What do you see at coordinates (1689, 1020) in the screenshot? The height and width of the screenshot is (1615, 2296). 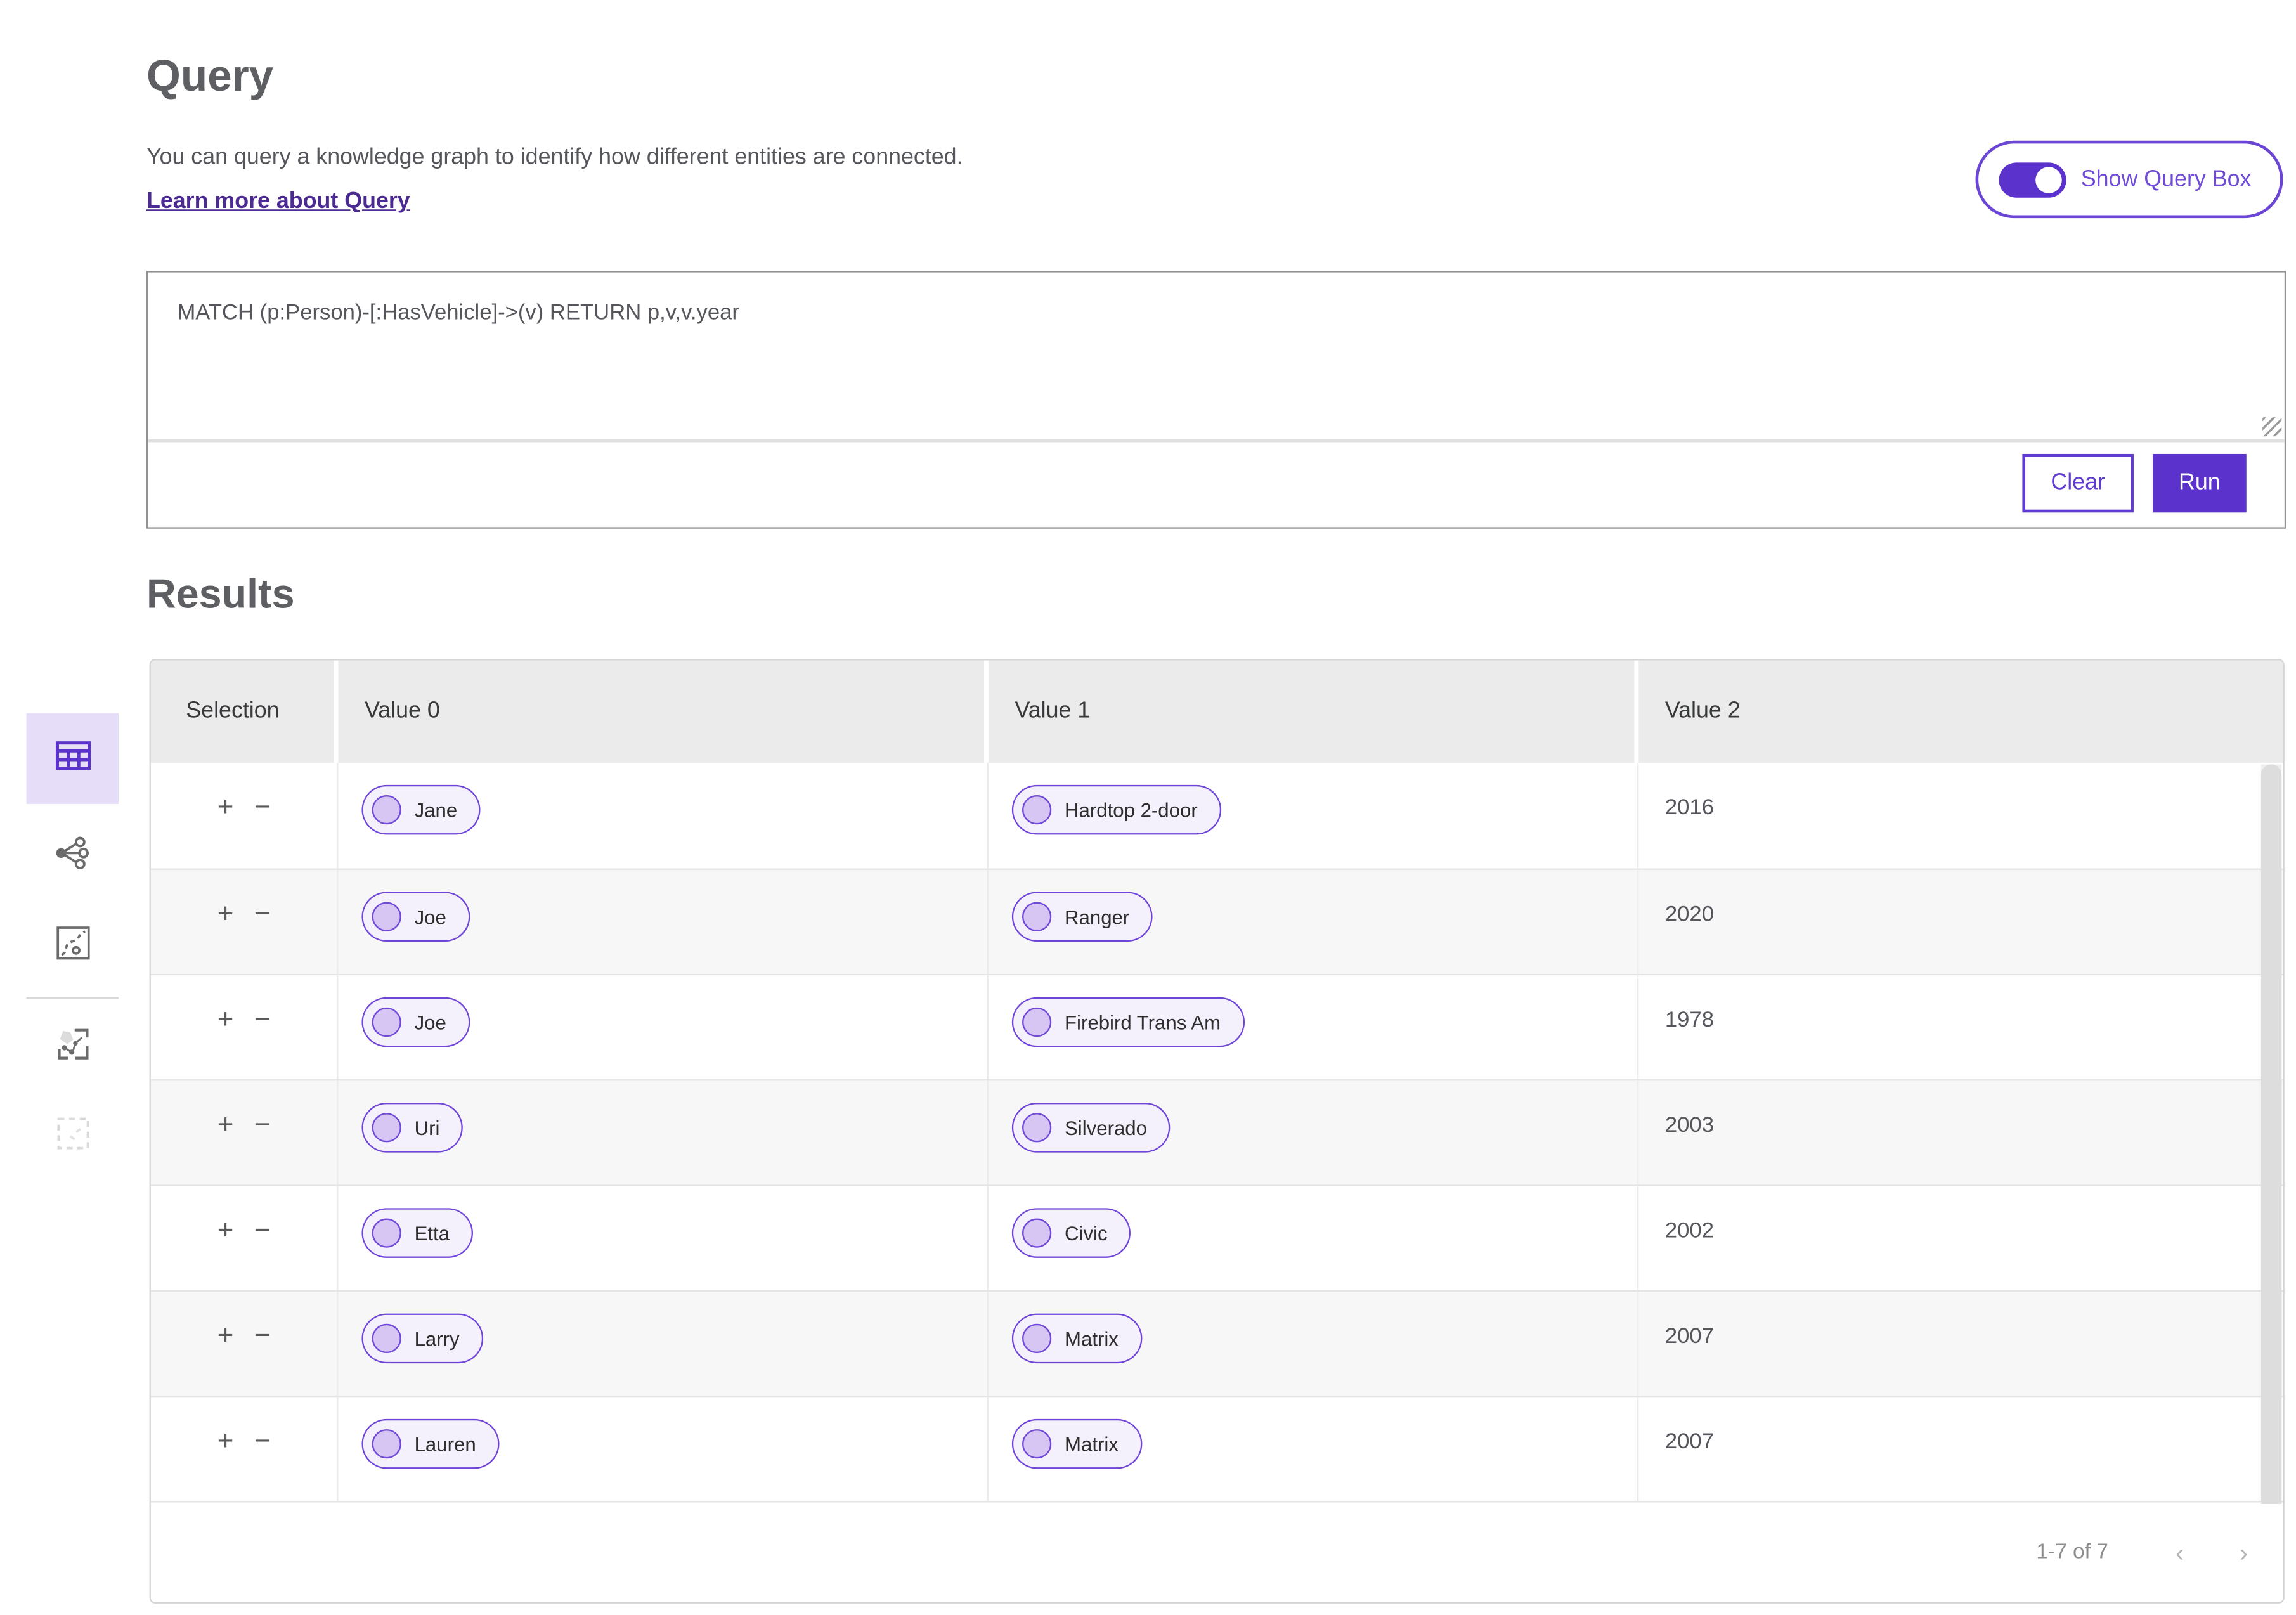 I see `year-value: 1978` at bounding box center [1689, 1020].